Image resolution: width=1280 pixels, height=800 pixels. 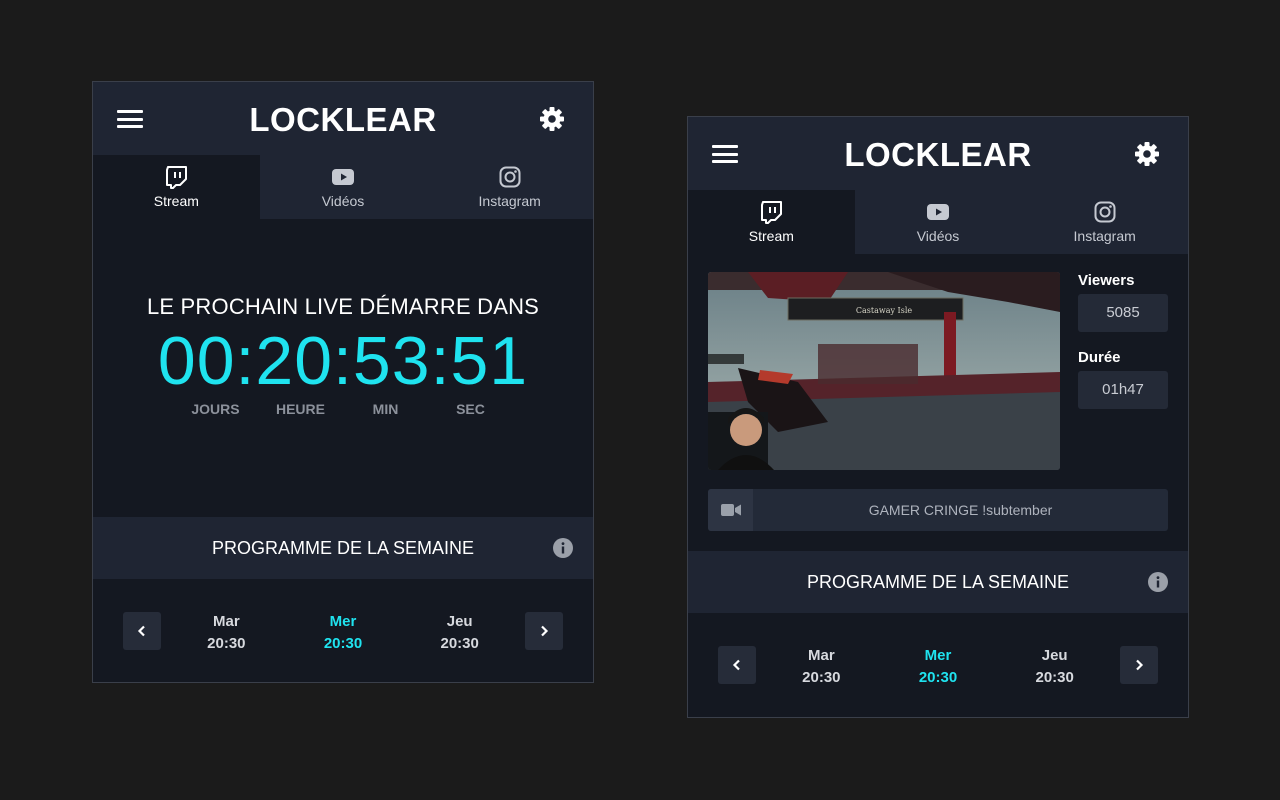 I want to click on stream-title: GAMER CRINGE !subtember, so click(x=960, y=510).